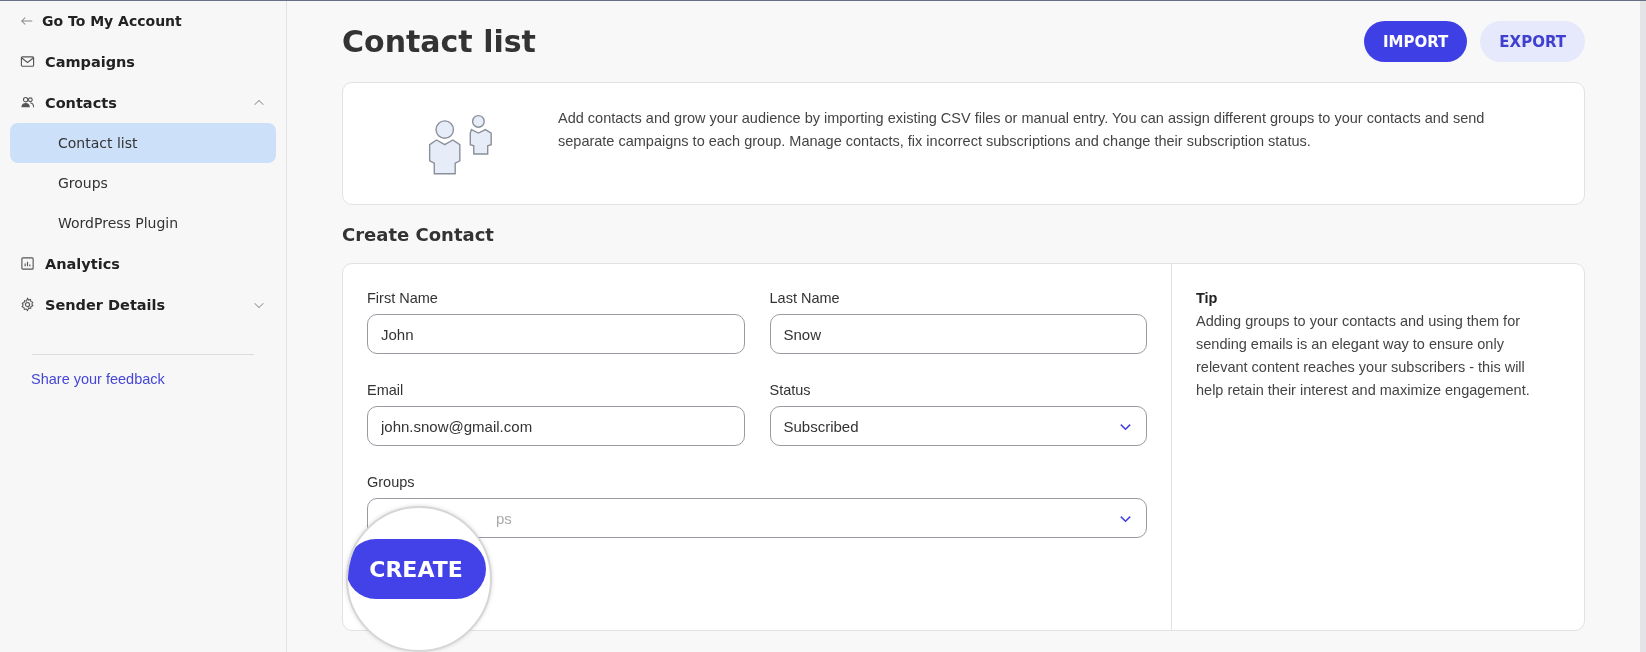 The height and width of the screenshot is (652, 1646). I want to click on select-field: Subscribed, so click(958, 426).